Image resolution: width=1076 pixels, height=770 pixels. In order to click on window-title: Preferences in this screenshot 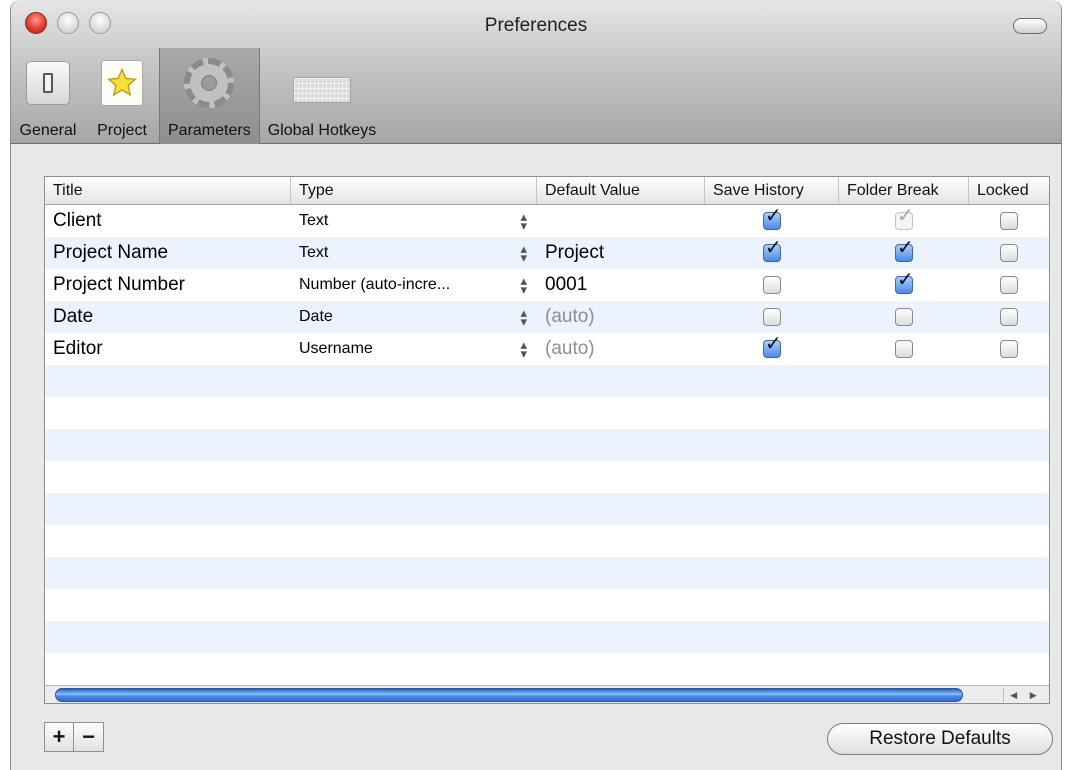, I will do `click(536, 25)`.